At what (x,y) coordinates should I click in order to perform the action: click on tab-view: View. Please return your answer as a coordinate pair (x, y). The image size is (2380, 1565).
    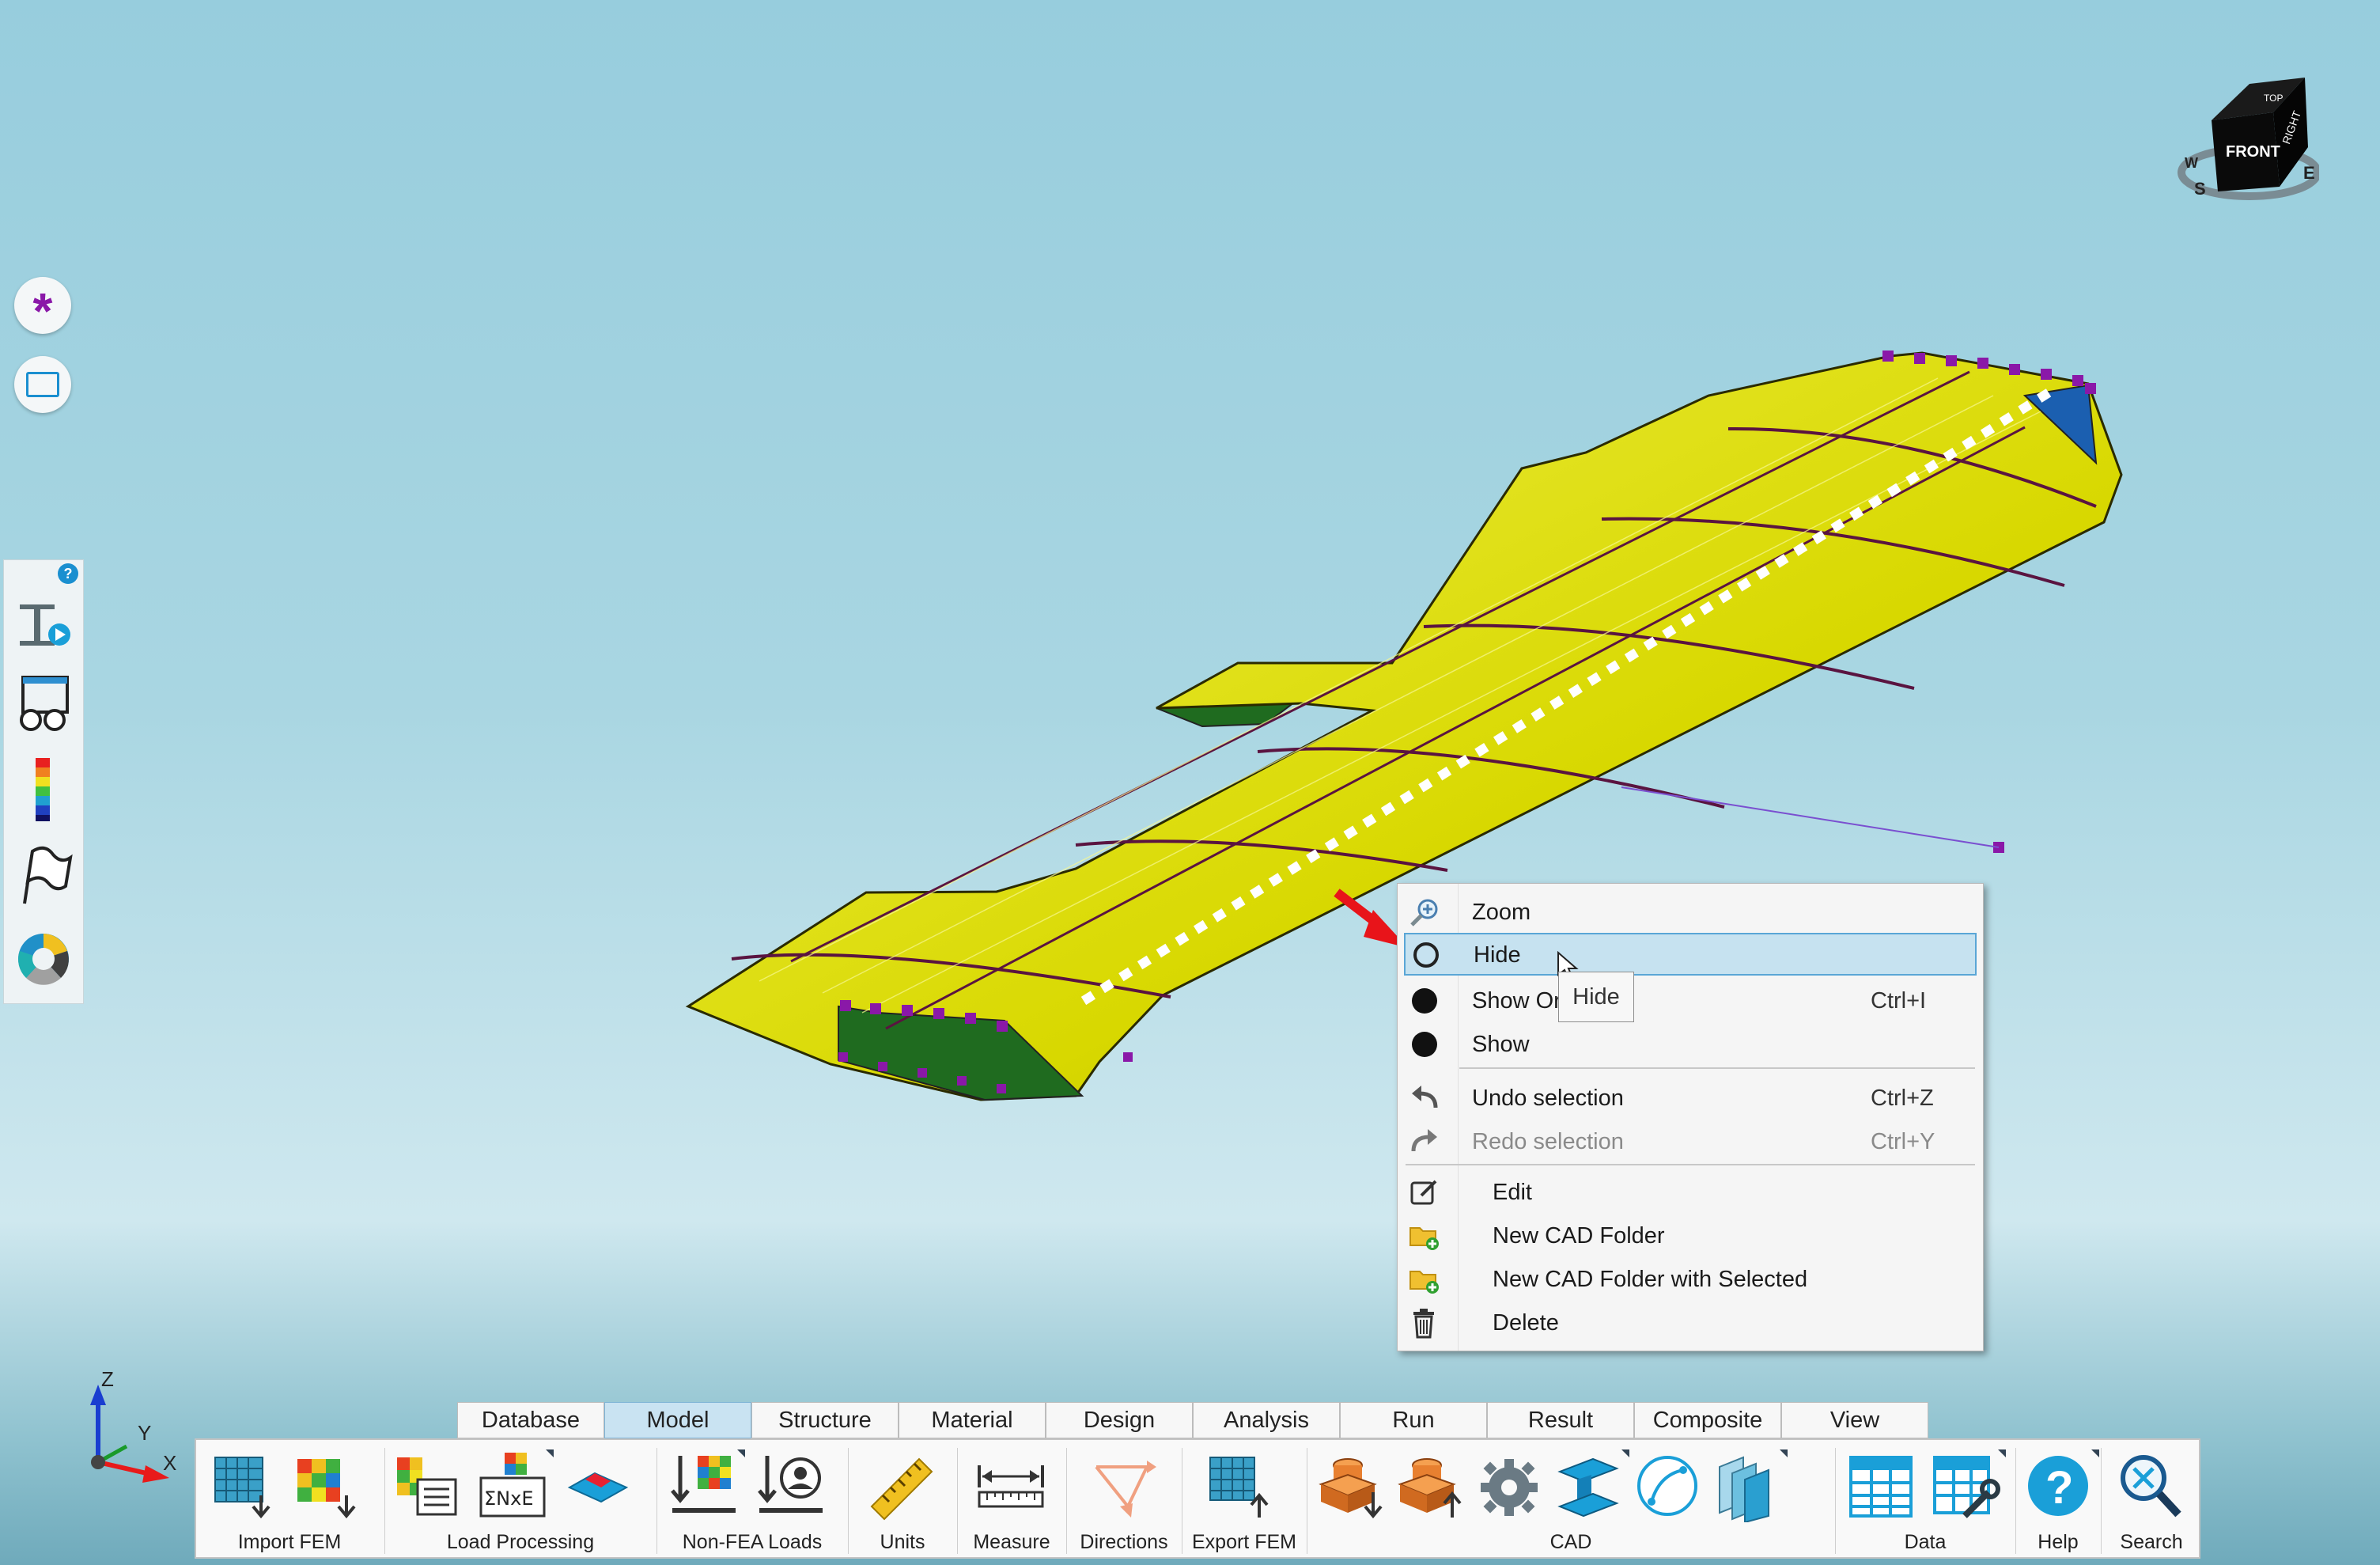
    Looking at the image, I should click on (1855, 1420).